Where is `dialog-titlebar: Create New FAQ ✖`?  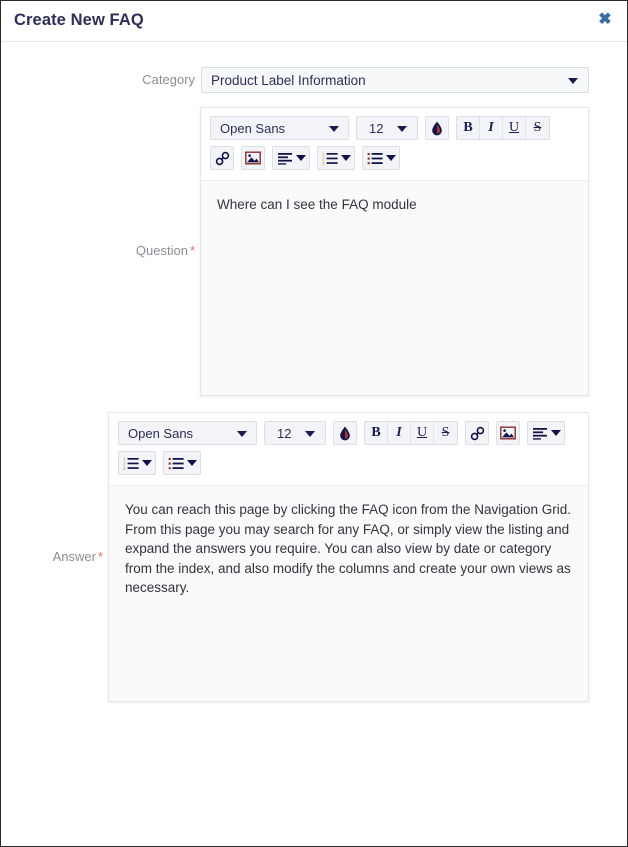
dialog-titlebar: Create New FAQ ✖ is located at coordinates (314, 21).